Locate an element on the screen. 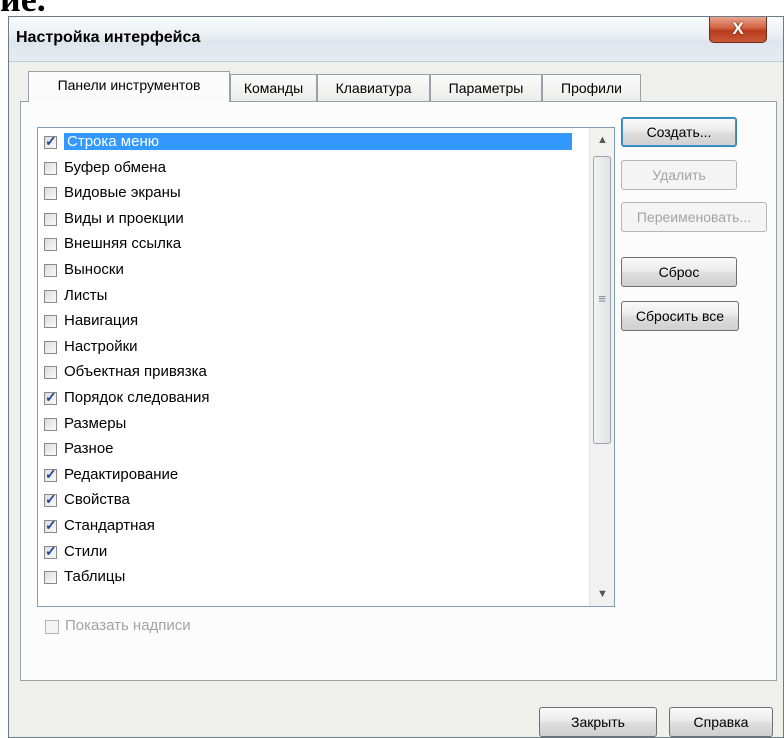 This screenshot has width=784, height=738. list-item: Виды и проекции is located at coordinates (314, 220).